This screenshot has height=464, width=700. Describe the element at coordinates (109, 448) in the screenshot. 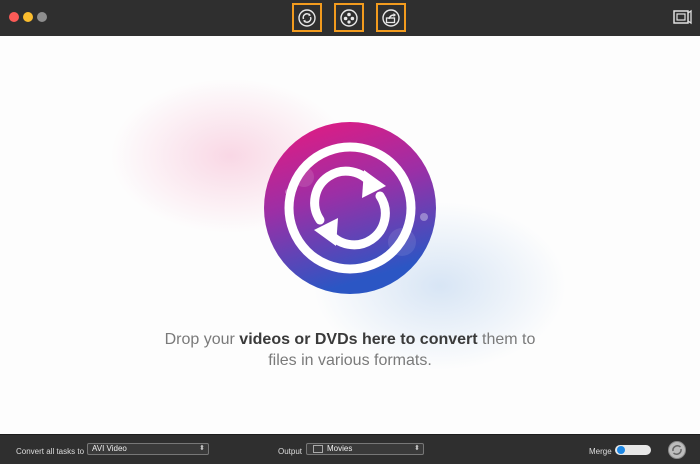

I see `format-select-value: AVI Video` at that location.